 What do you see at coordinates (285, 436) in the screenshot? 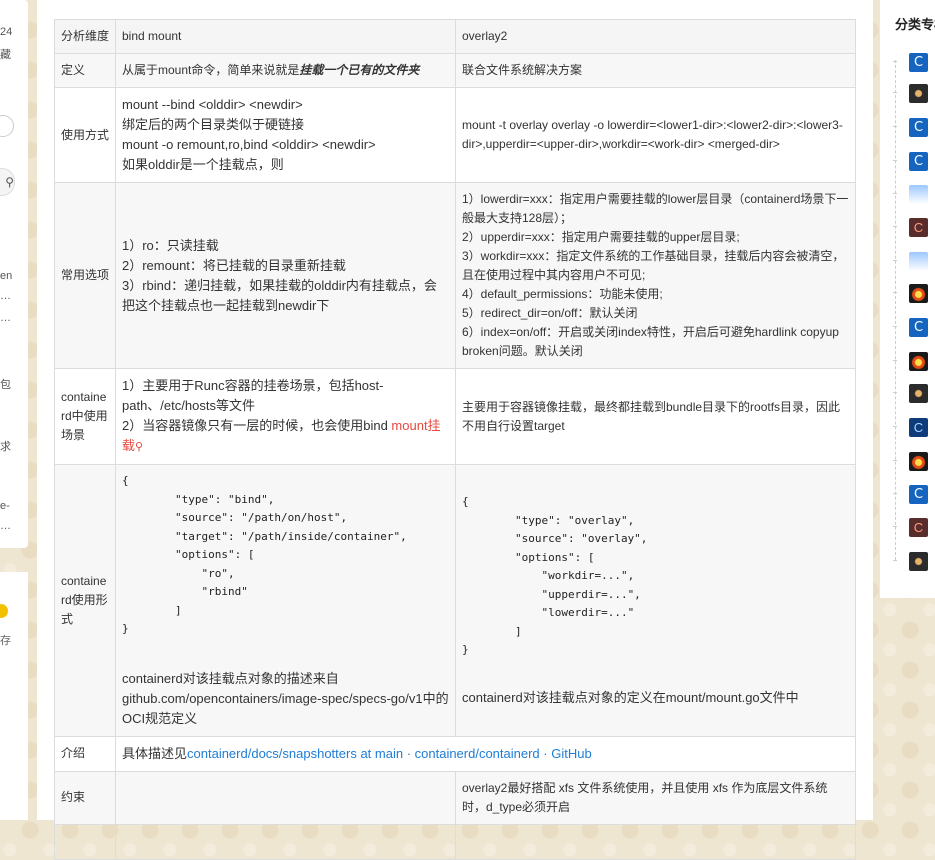
I see `bind-scenario-line: 2）当容器镜像只有一层的时候，也会使用bind mount挂载⚲` at bounding box center [285, 436].